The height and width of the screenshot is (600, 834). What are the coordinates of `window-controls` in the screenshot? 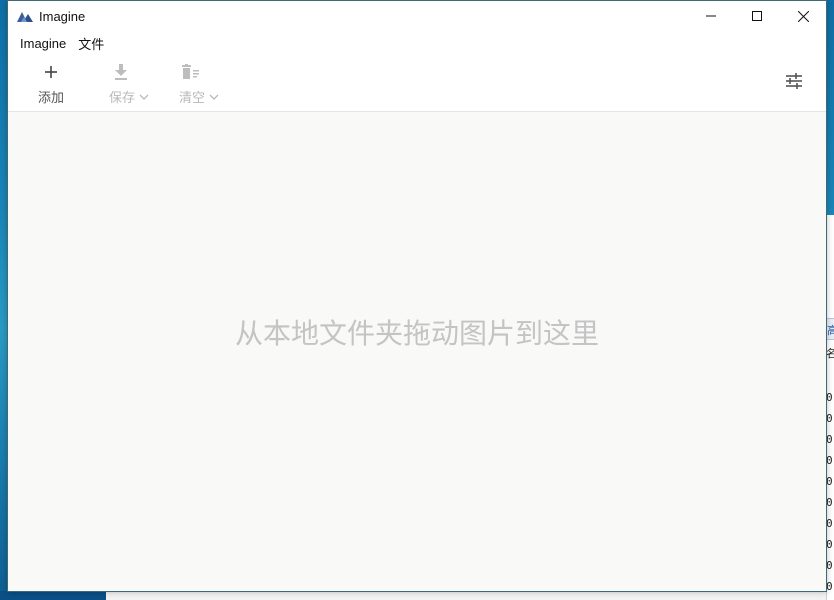 It's located at (757, 16).